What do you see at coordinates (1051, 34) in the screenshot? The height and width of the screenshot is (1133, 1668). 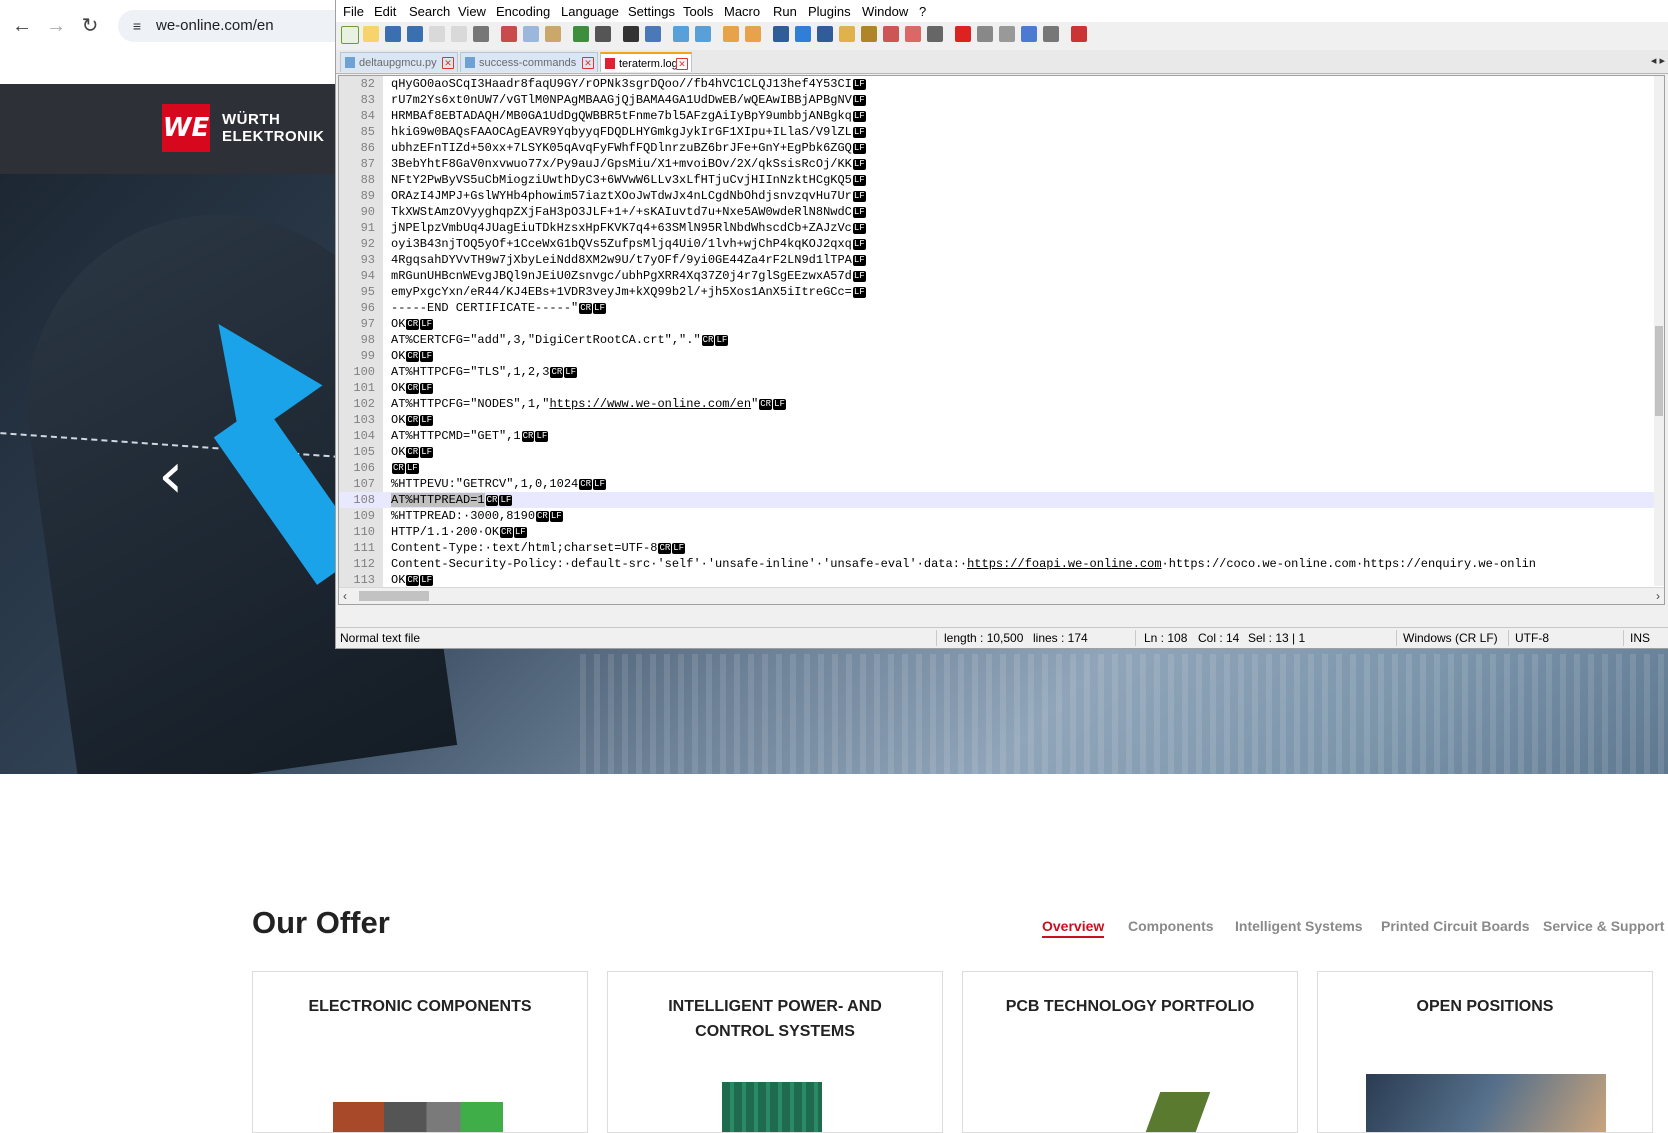 I see `save-macro-icon` at bounding box center [1051, 34].